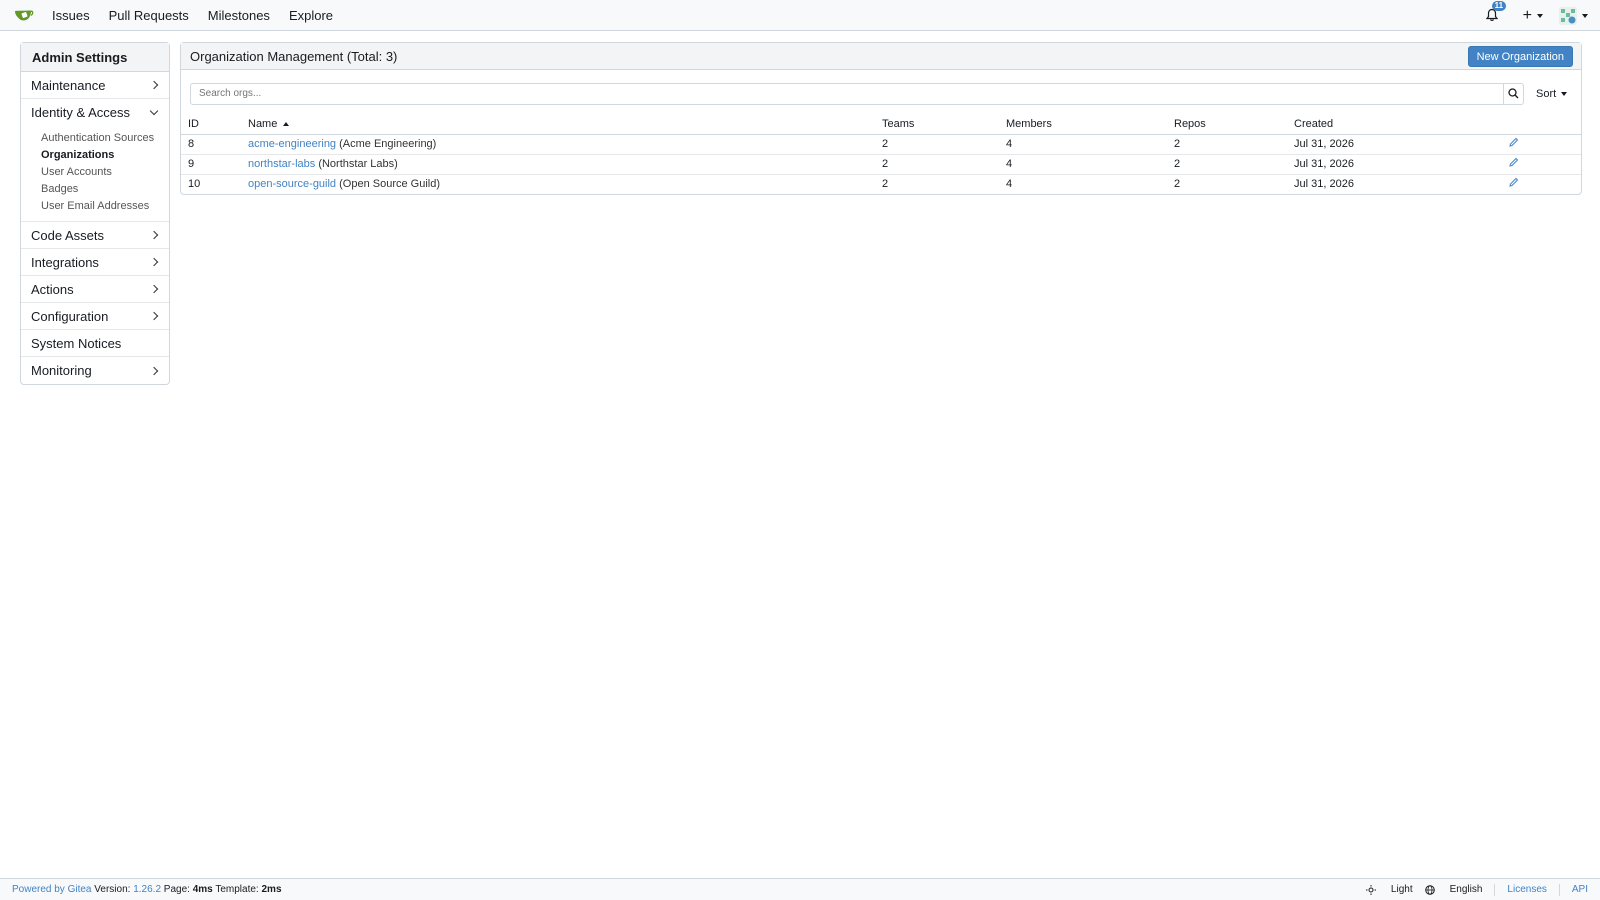  Describe the element at coordinates (1527, 15) in the screenshot. I see `plus-icon: +` at that location.